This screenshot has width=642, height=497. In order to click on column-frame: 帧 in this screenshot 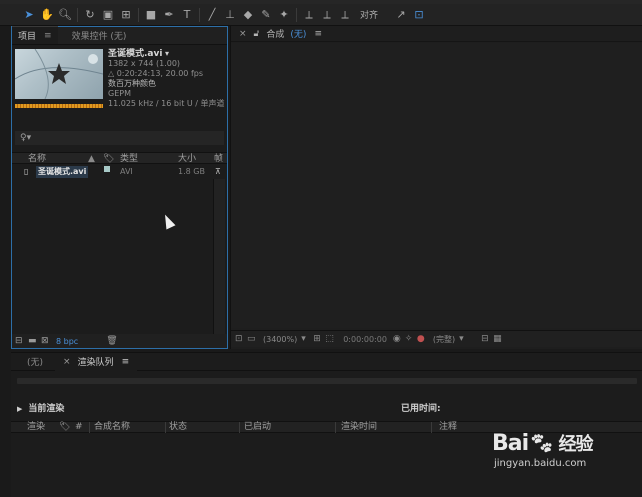, I will do `click(218, 159)`.